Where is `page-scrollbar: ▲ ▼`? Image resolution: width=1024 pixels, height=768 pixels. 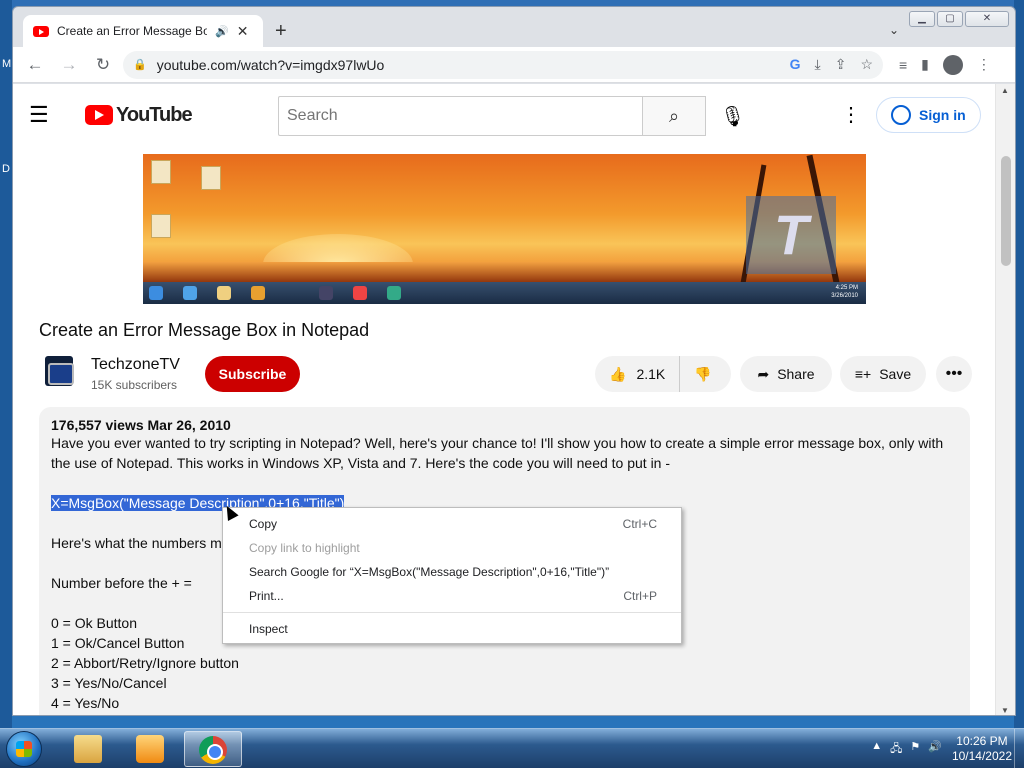
page-scrollbar: ▲ ▼ is located at coordinates (1005, 399).